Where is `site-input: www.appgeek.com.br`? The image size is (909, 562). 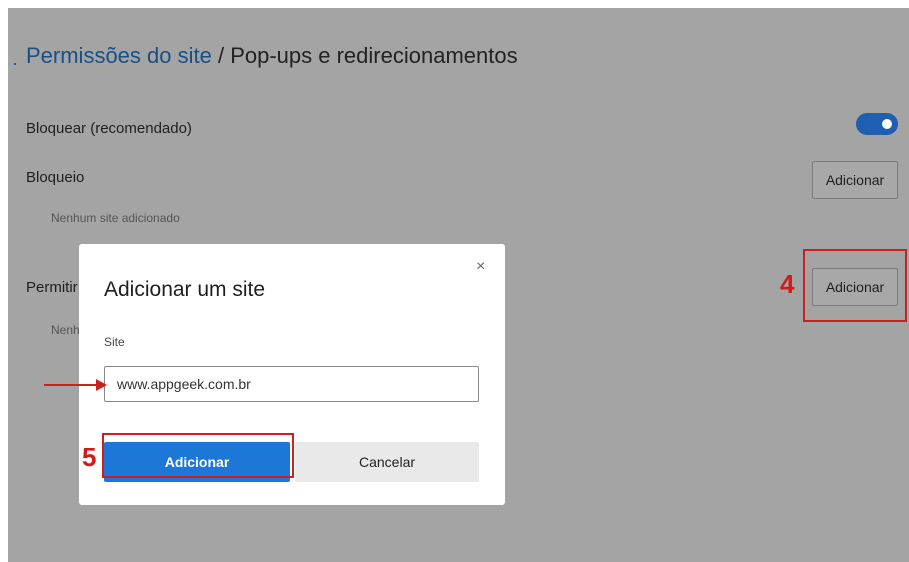
site-input: www.appgeek.com.br is located at coordinates (291, 384).